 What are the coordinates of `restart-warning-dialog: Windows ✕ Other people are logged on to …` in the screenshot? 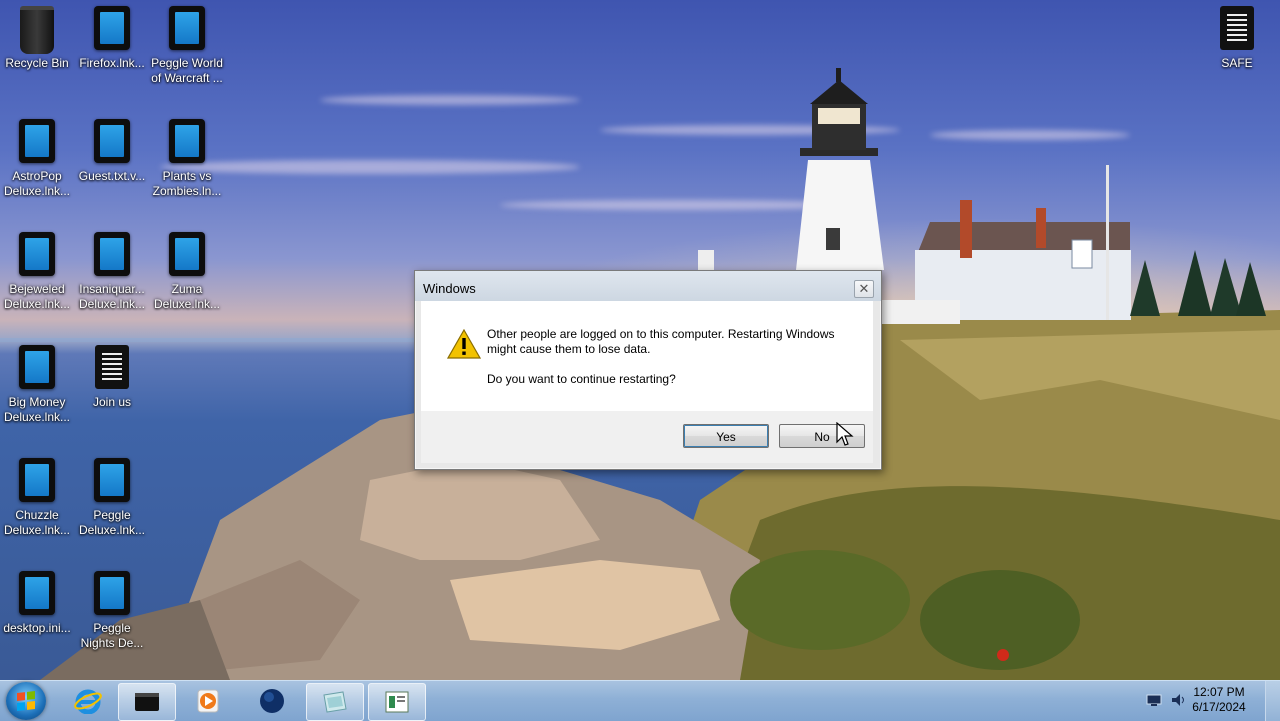 It's located at (648, 370).